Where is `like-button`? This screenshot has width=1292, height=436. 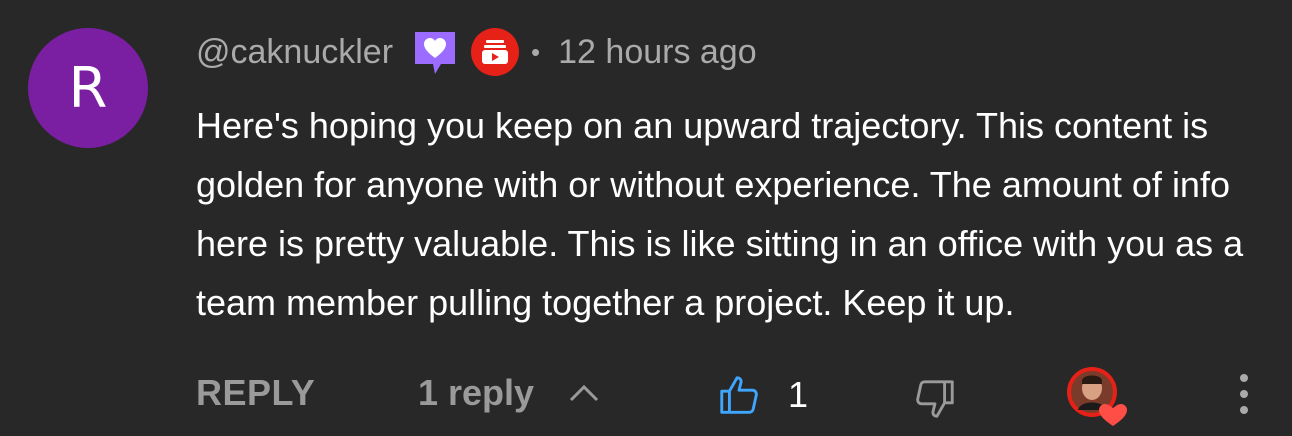
like-button is located at coordinates (739, 397).